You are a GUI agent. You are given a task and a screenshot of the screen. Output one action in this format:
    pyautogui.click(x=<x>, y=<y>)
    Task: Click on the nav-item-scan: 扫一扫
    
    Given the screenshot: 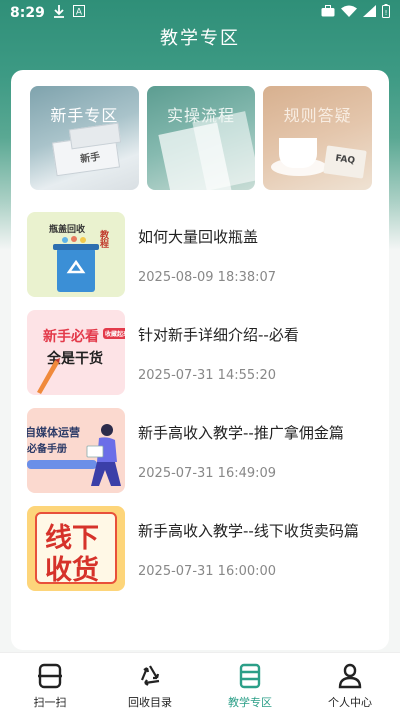 What is the action you would take?
    pyautogui.click(x=50, y=682)
    